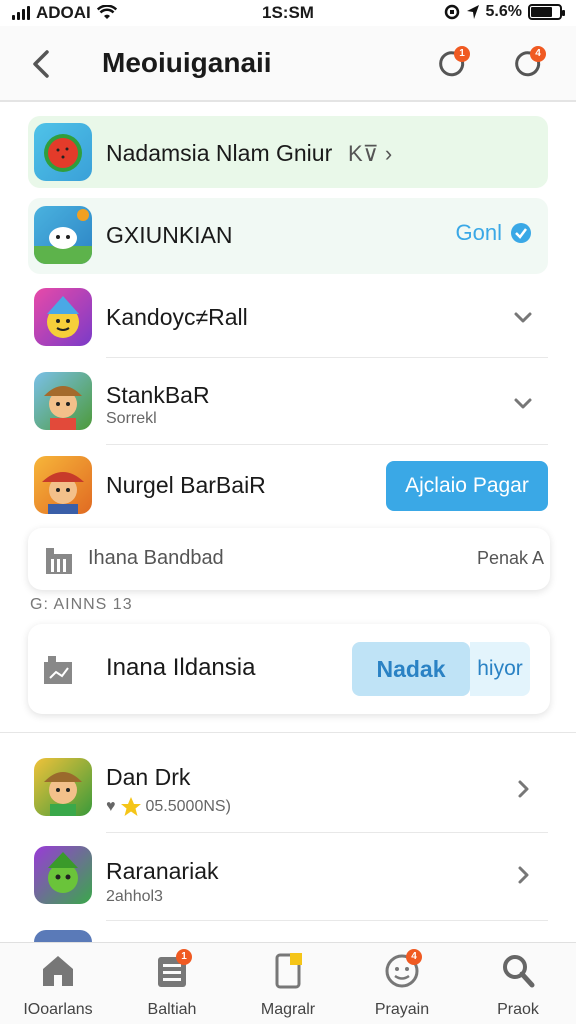 The image size is (576, 1024). Describe the element at coordinates (288, 789) in the screenshot. I see `list-item: Dan Drk ♥ 05.5000NS)` at that location.